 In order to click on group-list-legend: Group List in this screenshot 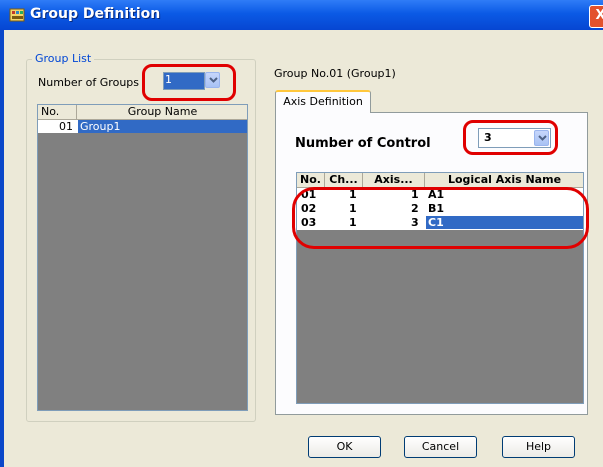, I will do `click(63, 58)`.